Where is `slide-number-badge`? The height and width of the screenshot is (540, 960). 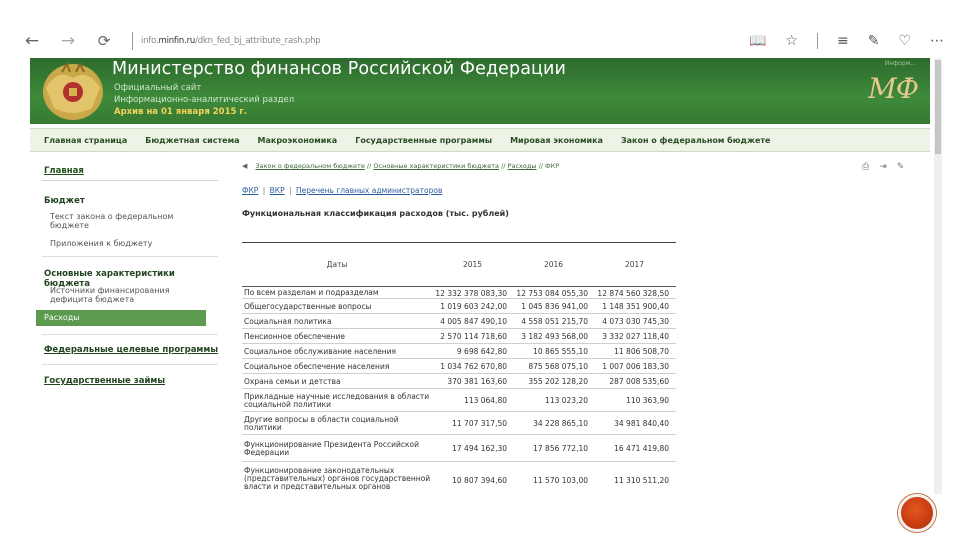
slide-number-badge is located at coordinates (917, 513).